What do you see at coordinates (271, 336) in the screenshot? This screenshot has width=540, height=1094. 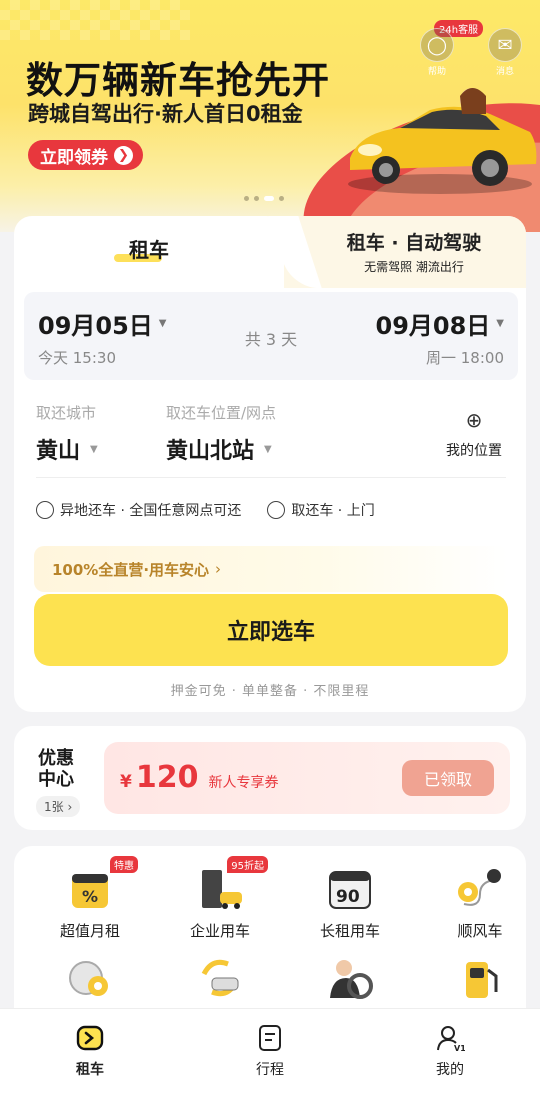 I see `date-picker: 09月05日 ▼ 今天 15:30 共 3 天 09月08日 ▼ 周一 18:00` at bounding box center [271, 336].